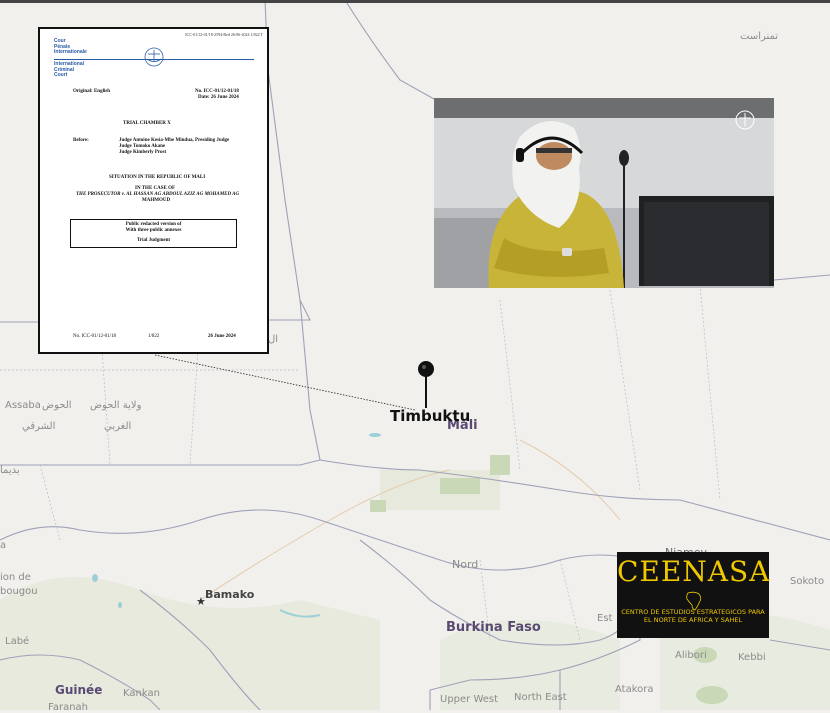 The image size is (830, 713). What do you see at coordinates (605, 618) in the screenshot?
I see `label-est: Est` at bounding box center [605, 618].